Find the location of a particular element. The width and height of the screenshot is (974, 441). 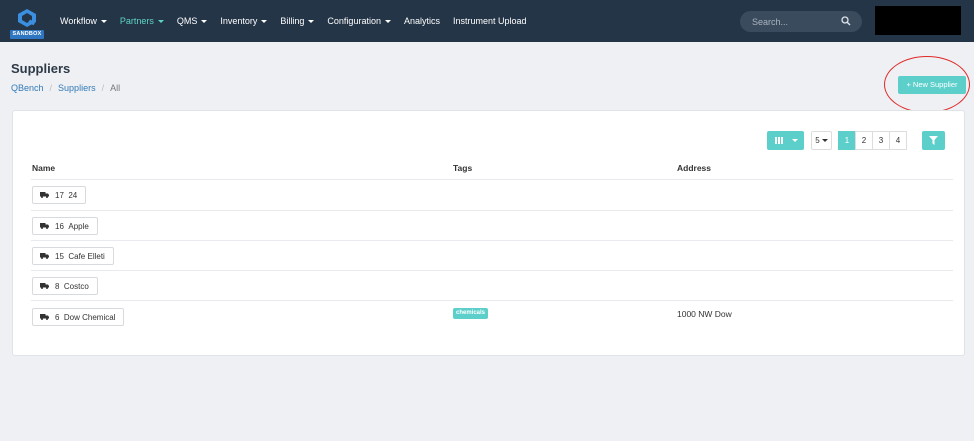

filter-button is located at coordinates (933, 140).